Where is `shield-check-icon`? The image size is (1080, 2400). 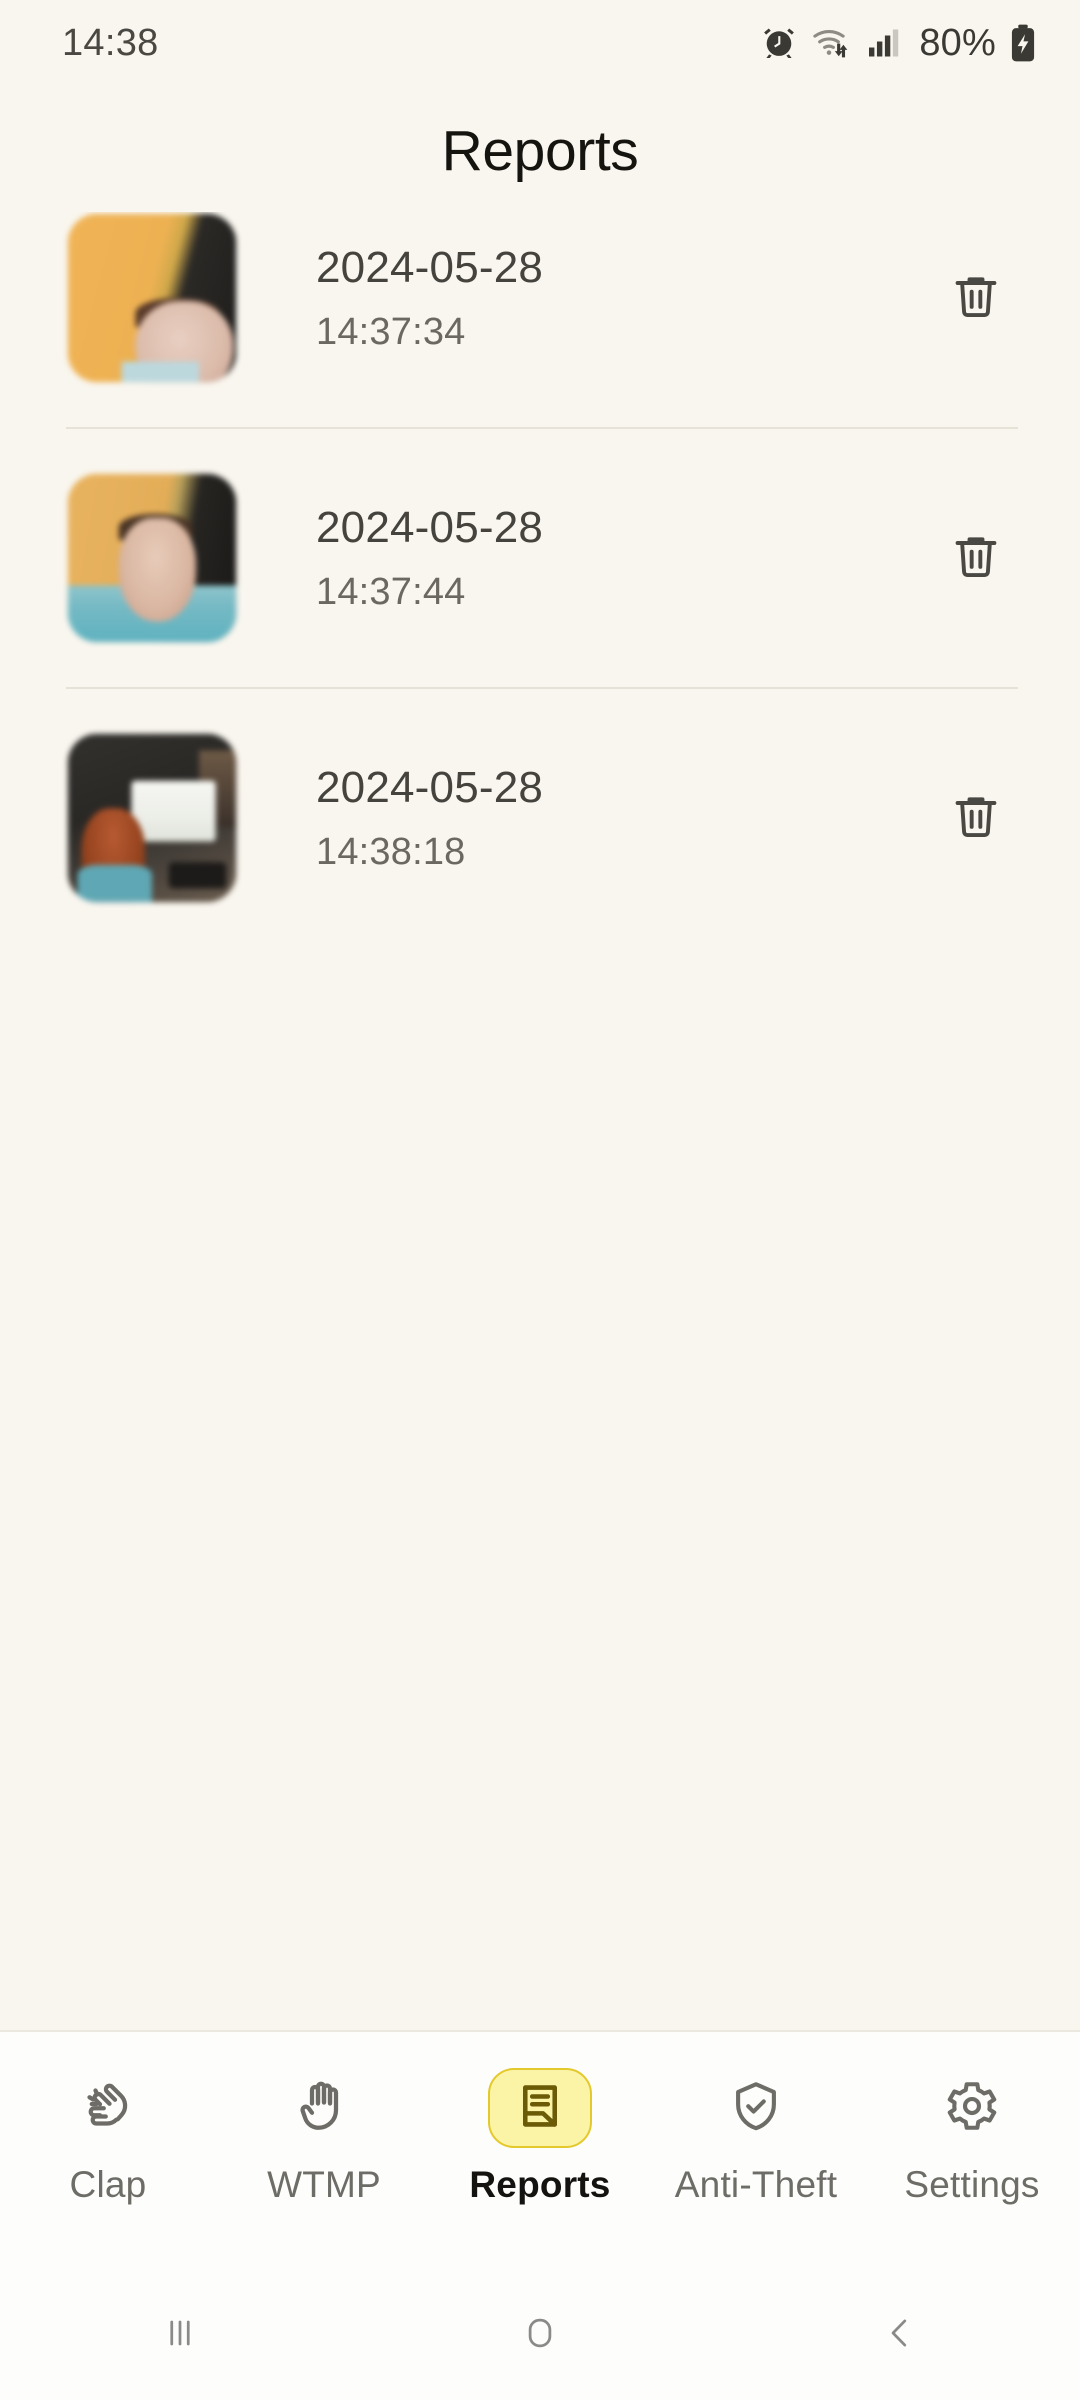 shield-check-icon is located at coordinates (756, 2108).